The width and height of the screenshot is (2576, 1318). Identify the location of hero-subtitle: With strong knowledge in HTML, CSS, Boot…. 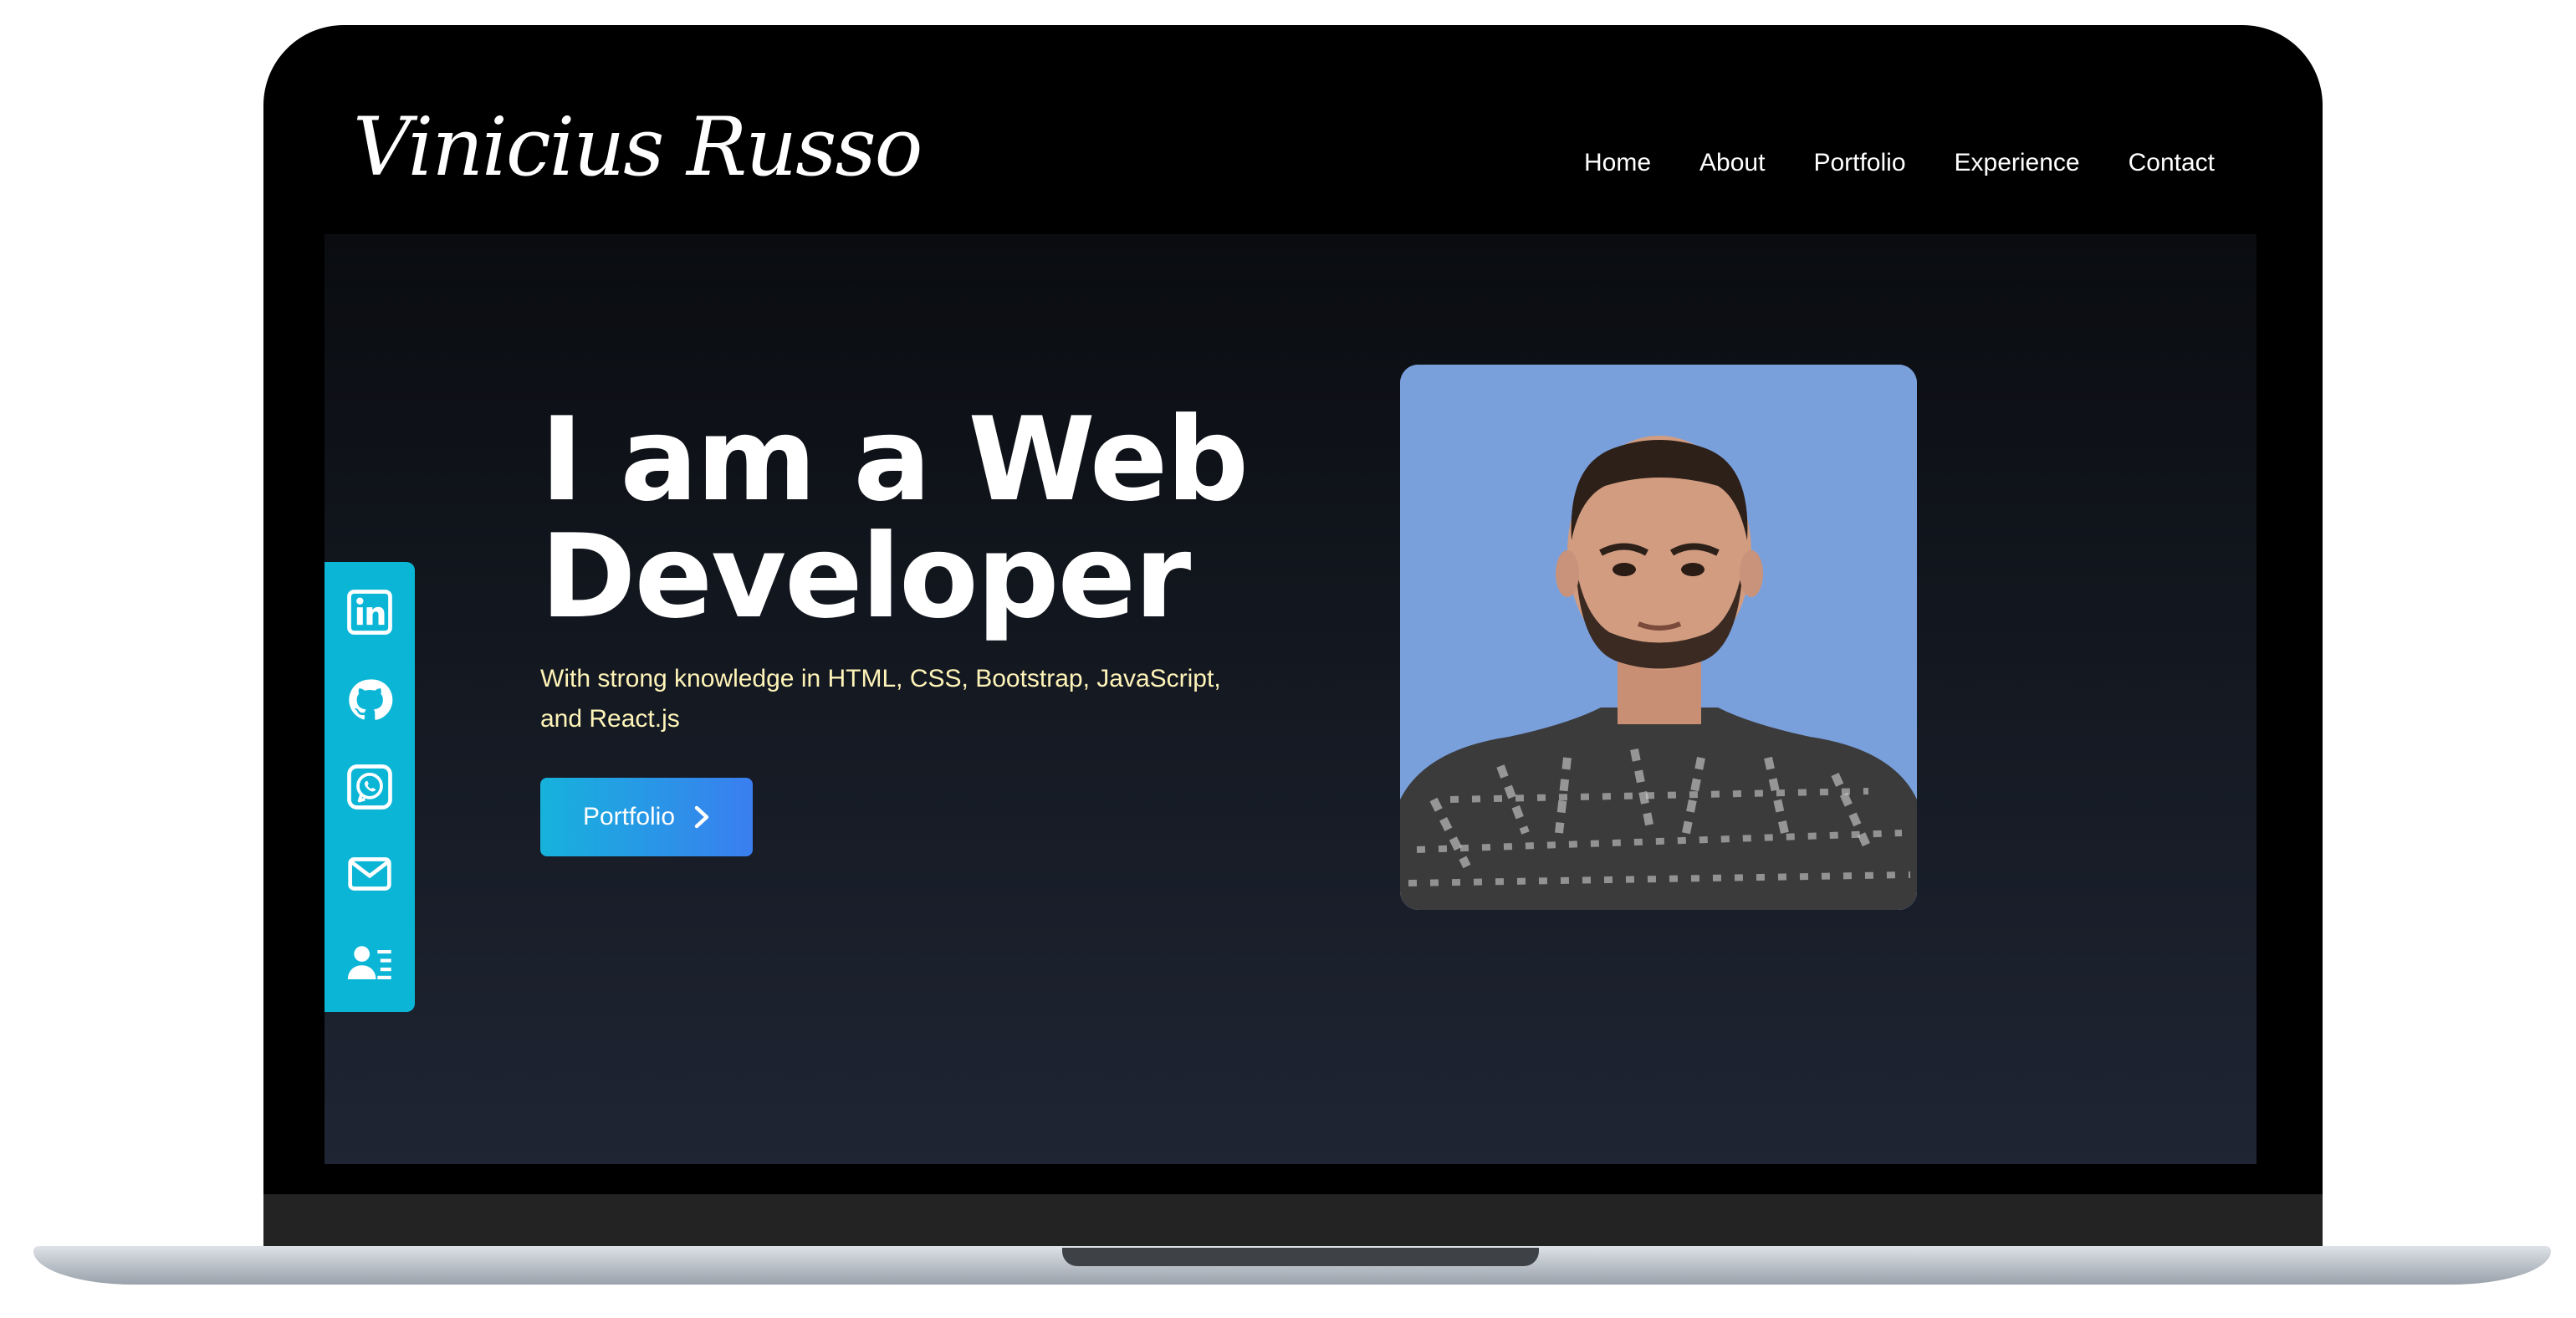
(880, 699).